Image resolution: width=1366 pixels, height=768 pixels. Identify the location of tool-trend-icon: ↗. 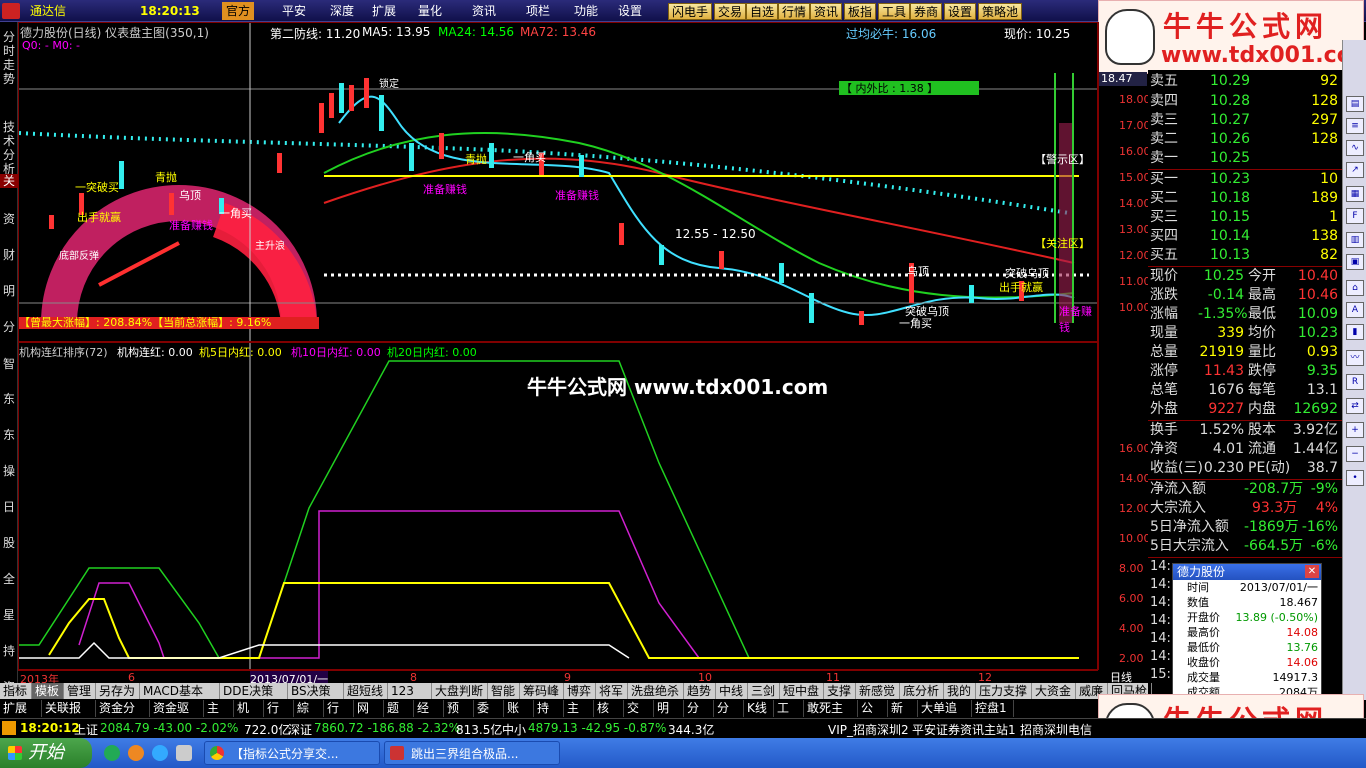
(1355, 170).